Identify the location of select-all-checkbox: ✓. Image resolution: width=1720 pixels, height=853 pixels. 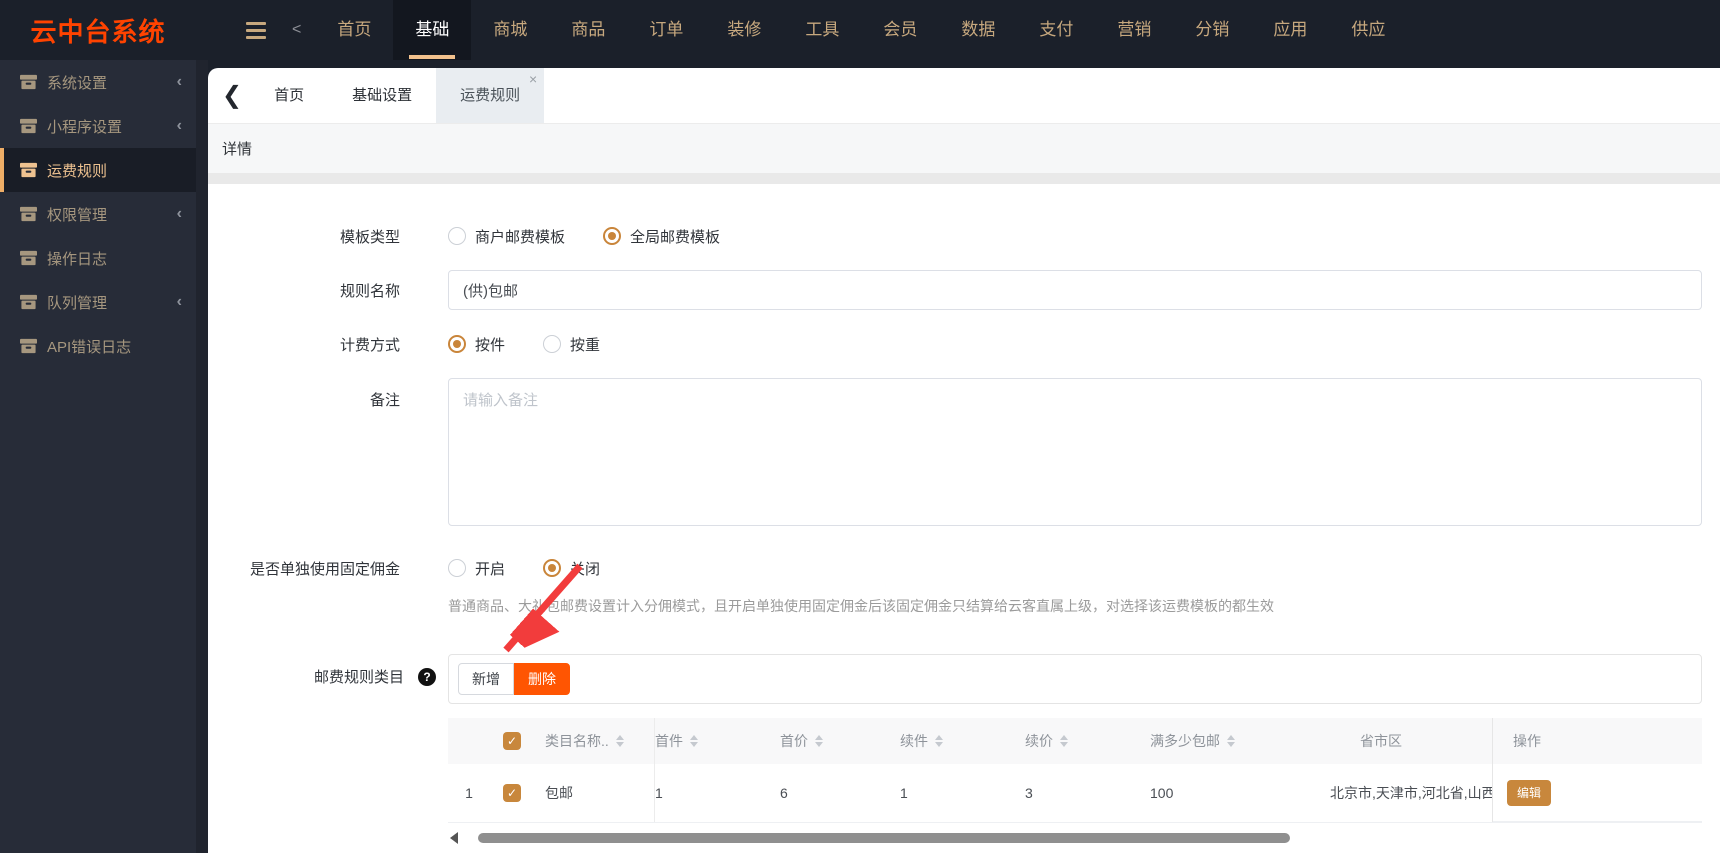
(512, 741).